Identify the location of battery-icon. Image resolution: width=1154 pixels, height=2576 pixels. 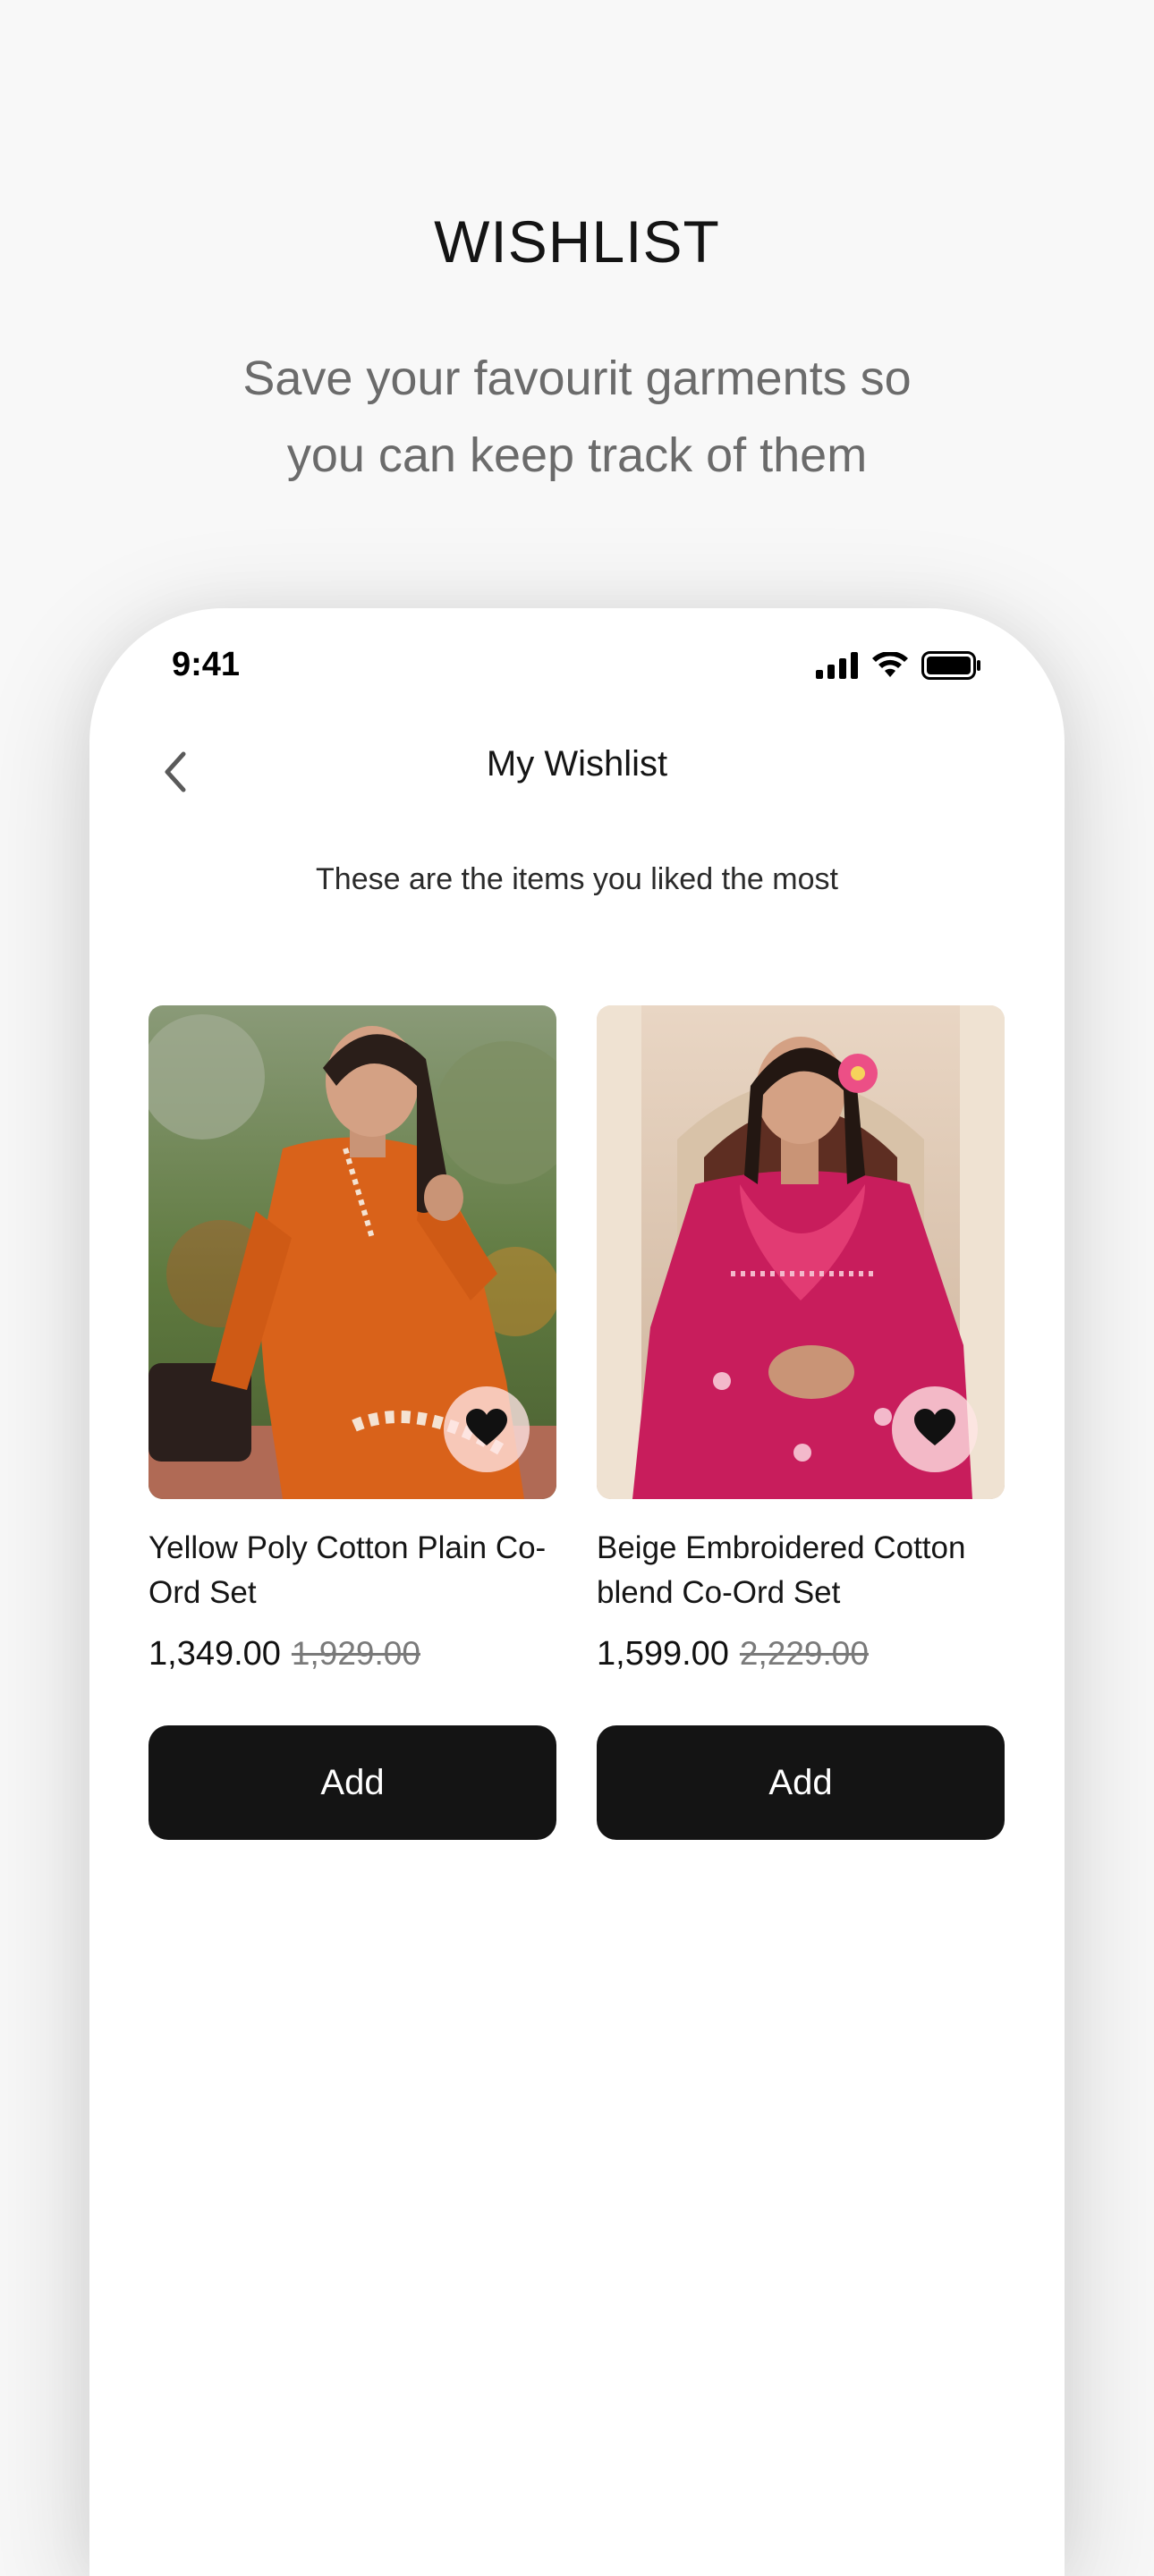
(951, 665).